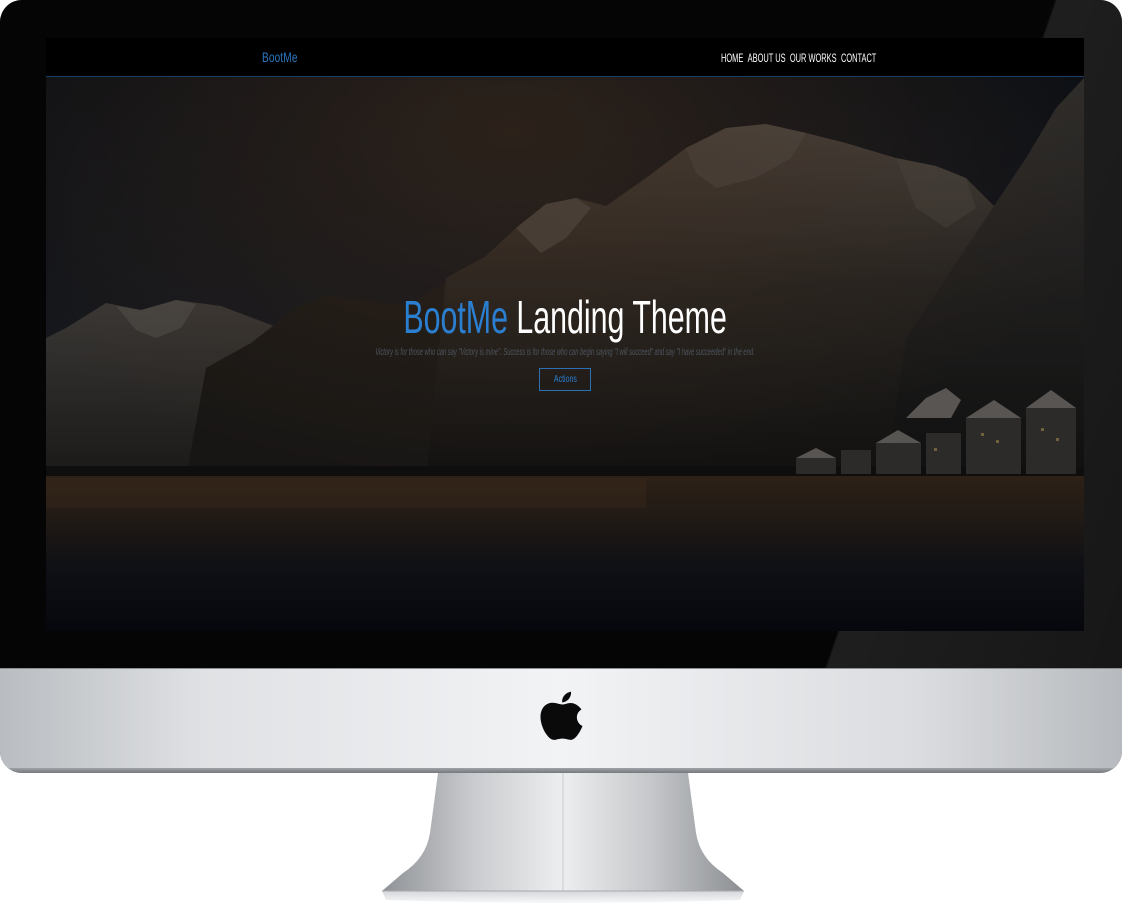 The image size is (1122, 904). What do you see at coordinates (563, 838) in the screenshot?
I see `monitor-stand` at bounding box center [563, 838].